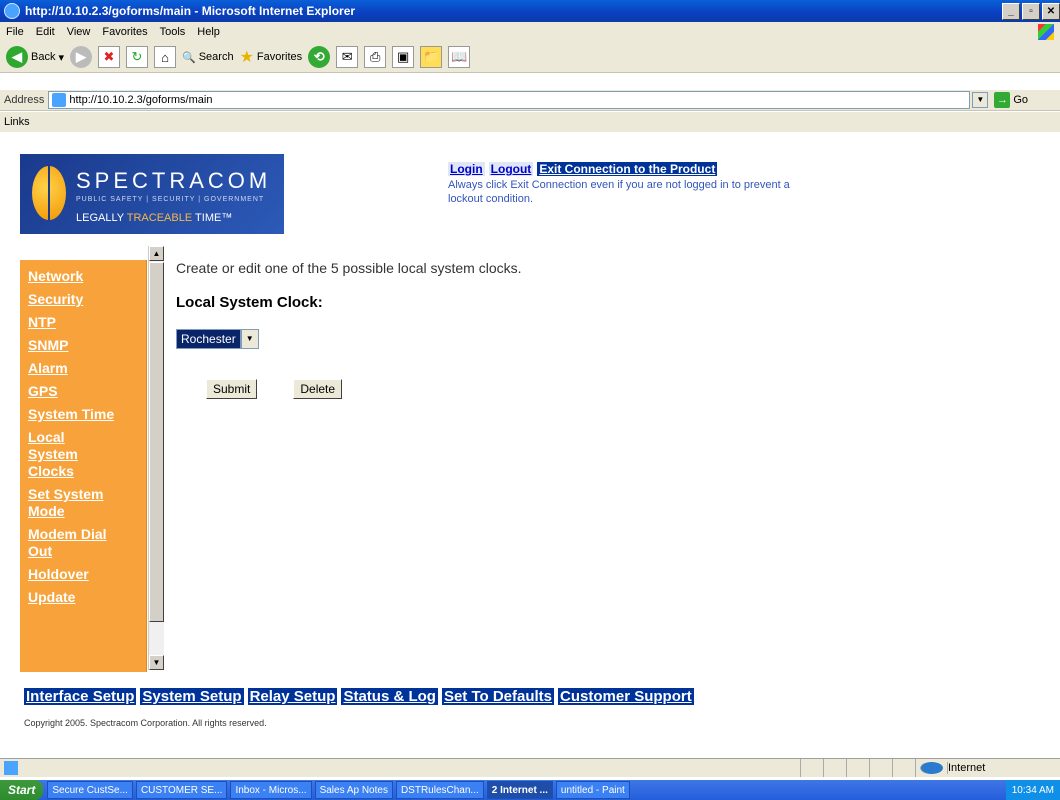  What do you see at coordinates (83, 391) in the screenshot?
I see `sidebar-item-gps: GPS` at bounding box center [83, 391].